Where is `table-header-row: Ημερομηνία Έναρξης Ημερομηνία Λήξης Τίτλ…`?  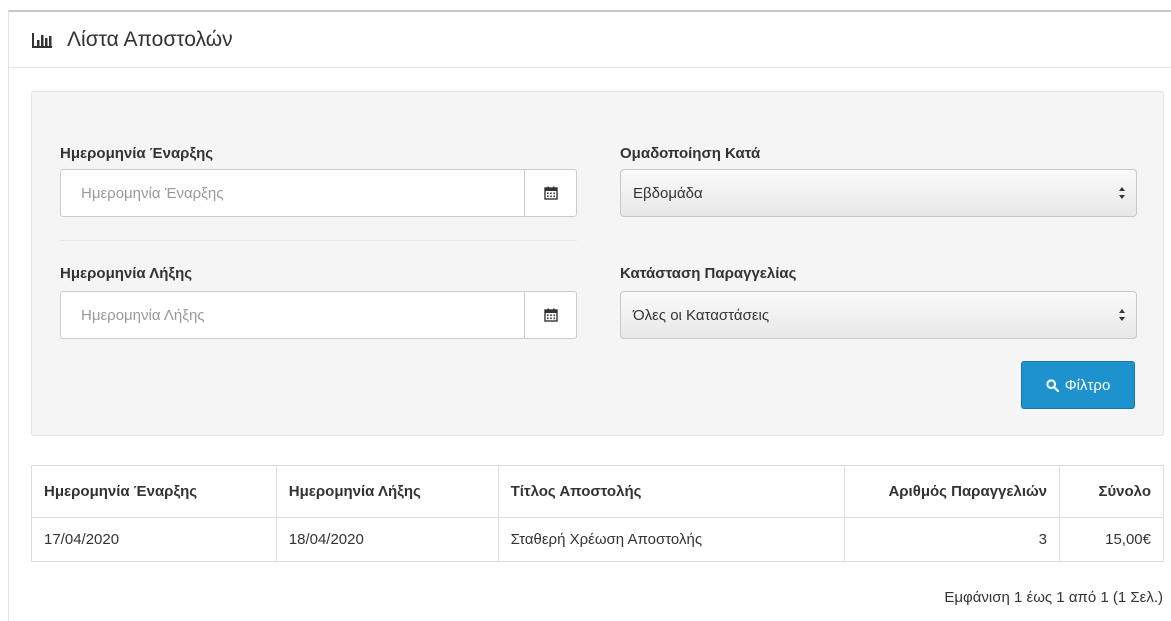 table-header-row: Ημερομηνία Έναρξης Ημερομηνία Λήξης Τίτλ… is located at coordinates (597, 491).